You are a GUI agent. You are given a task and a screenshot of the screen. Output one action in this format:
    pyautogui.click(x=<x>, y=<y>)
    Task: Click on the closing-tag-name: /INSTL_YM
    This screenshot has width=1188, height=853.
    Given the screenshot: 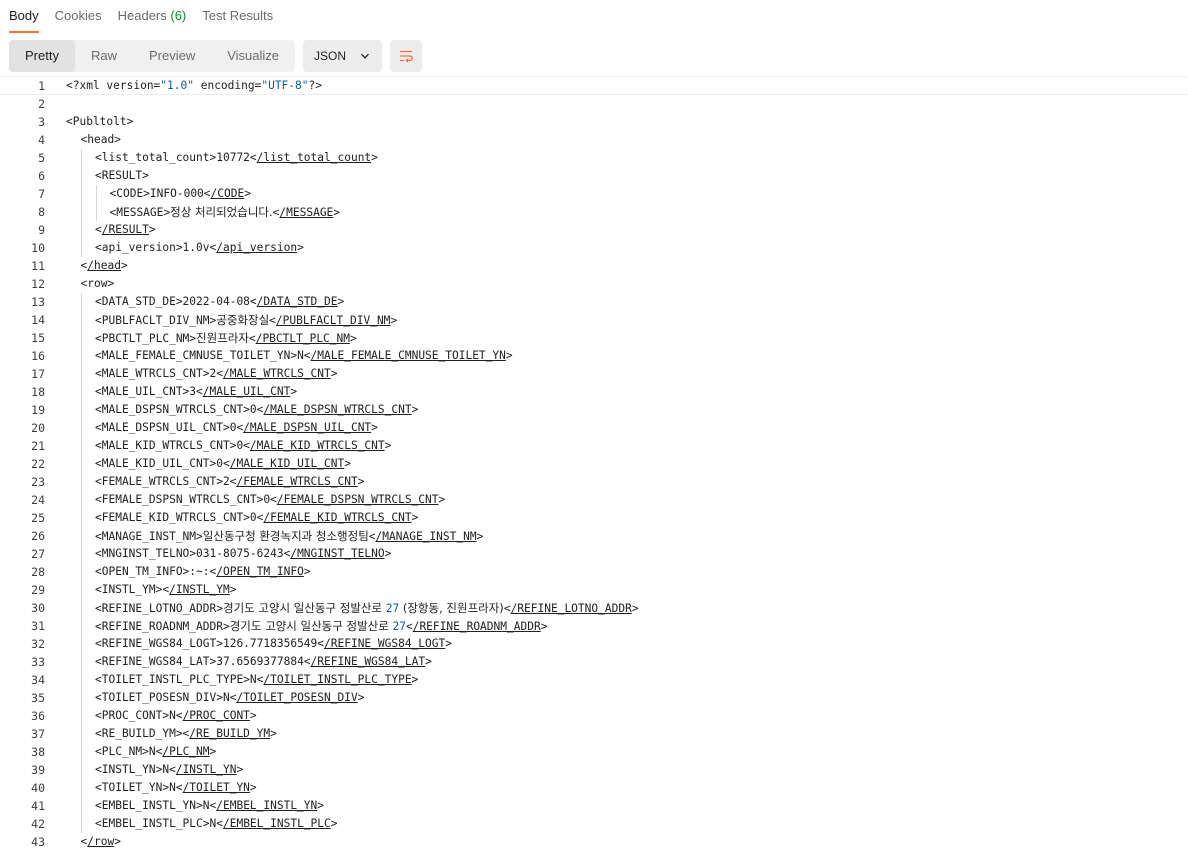 What is the action you would take?
    pyautogui.click(x=199, y=589)
    